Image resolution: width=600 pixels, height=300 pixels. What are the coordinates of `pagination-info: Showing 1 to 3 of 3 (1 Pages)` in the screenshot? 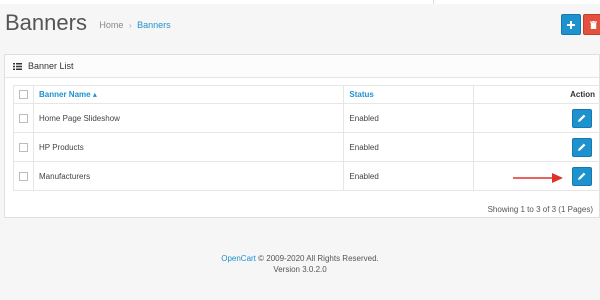 It's located at (540, 209).